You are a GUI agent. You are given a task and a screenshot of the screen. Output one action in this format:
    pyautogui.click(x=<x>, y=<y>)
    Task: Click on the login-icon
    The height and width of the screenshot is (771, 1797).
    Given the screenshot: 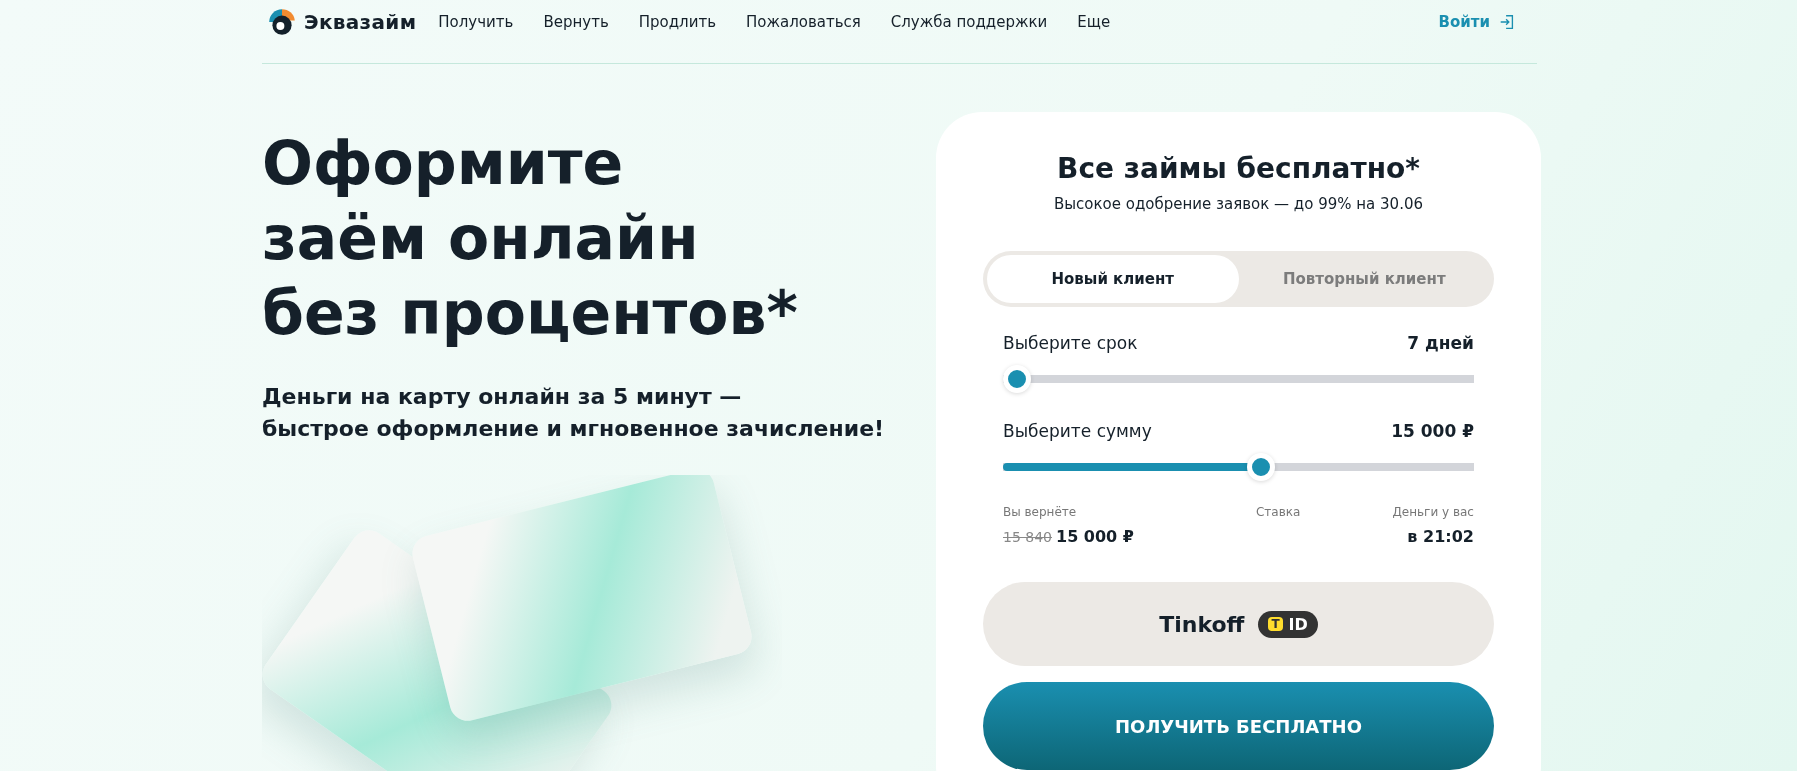 What is the action you would take?
    pyautogui.click(x=1507, y=22)
    